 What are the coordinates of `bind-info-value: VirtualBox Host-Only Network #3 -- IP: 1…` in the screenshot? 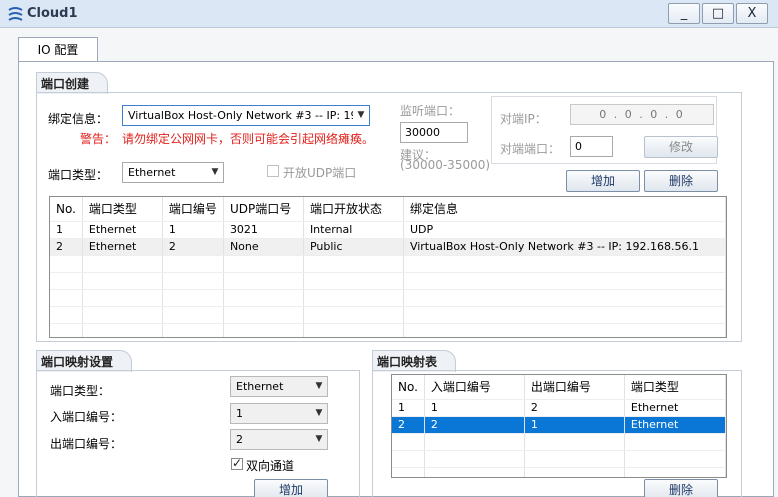 It's located at (249, 115).